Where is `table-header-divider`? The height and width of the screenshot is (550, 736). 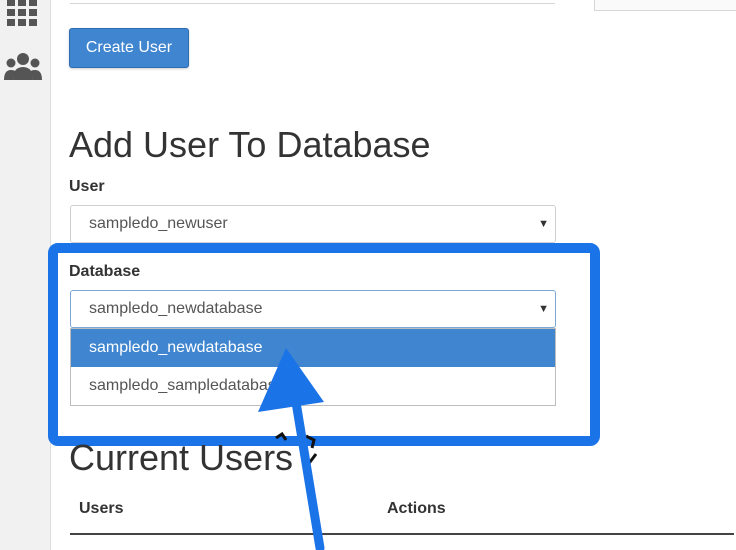 table-header-divider is located at coordinates (402, 534).